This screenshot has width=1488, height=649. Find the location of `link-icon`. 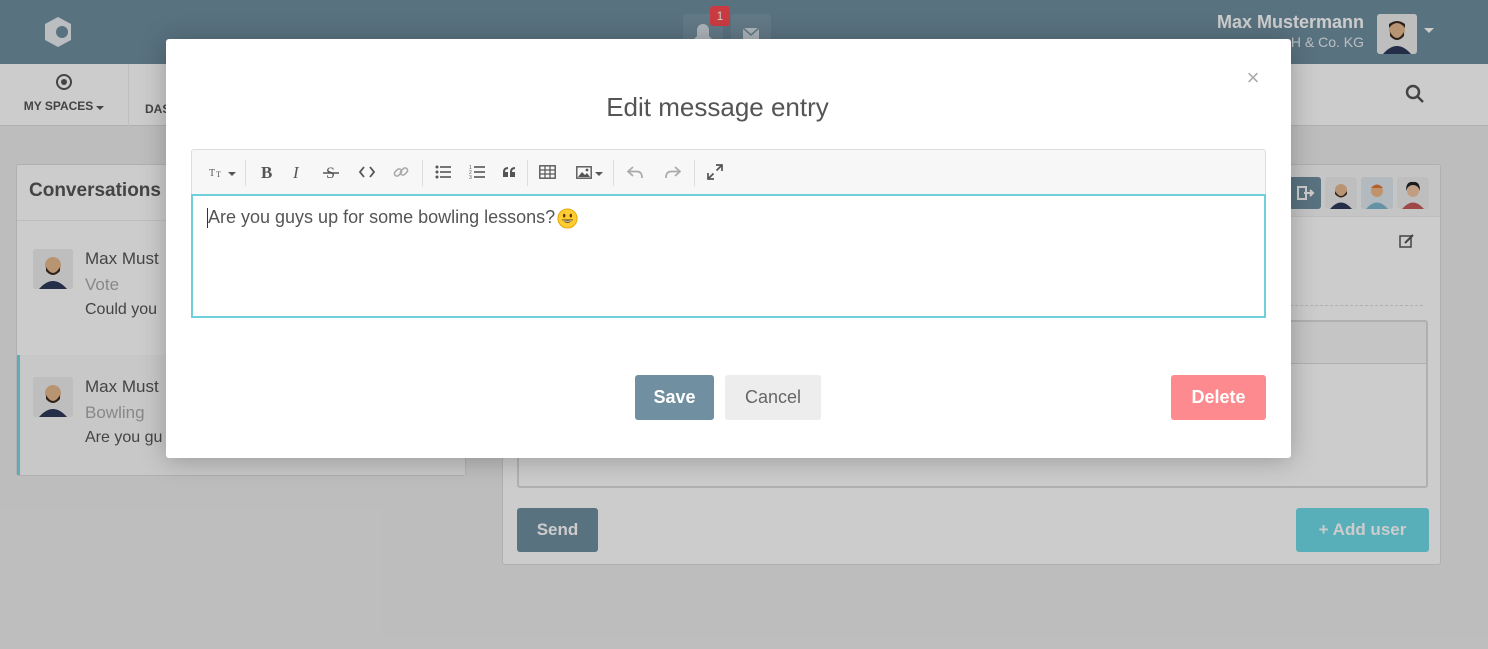

link-icon is located at coordinates (401, 172).